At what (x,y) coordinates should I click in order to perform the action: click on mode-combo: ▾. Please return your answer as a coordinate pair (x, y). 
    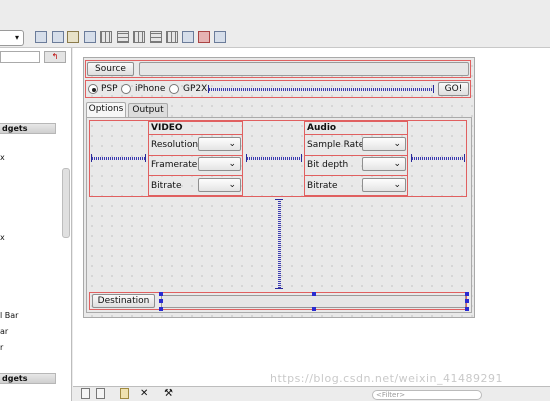
    Looking at the image, I should click on (12, 38).